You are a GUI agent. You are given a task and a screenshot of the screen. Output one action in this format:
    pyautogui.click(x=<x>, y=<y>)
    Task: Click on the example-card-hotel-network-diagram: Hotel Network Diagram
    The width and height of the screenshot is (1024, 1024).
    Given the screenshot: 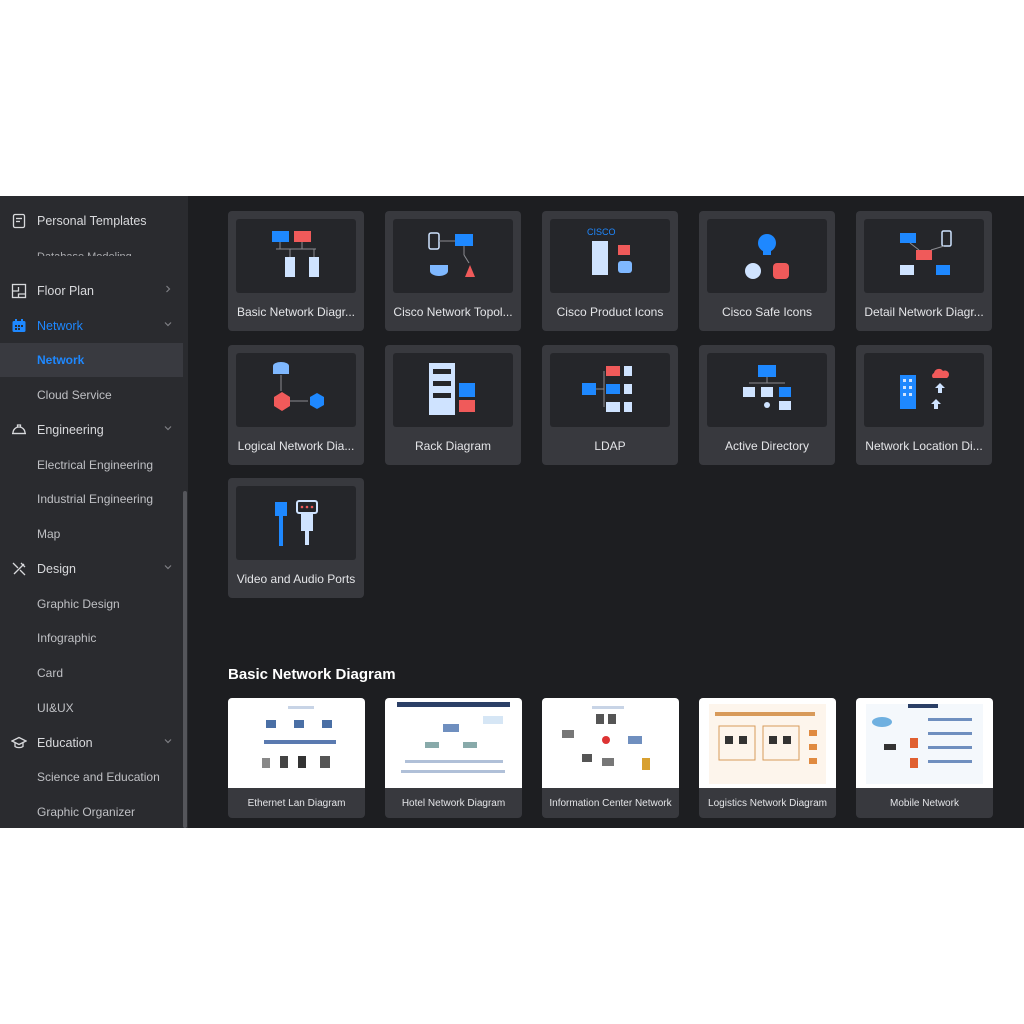 What is the action you would take?
    pyautogui.click(x=453, y=758)
    